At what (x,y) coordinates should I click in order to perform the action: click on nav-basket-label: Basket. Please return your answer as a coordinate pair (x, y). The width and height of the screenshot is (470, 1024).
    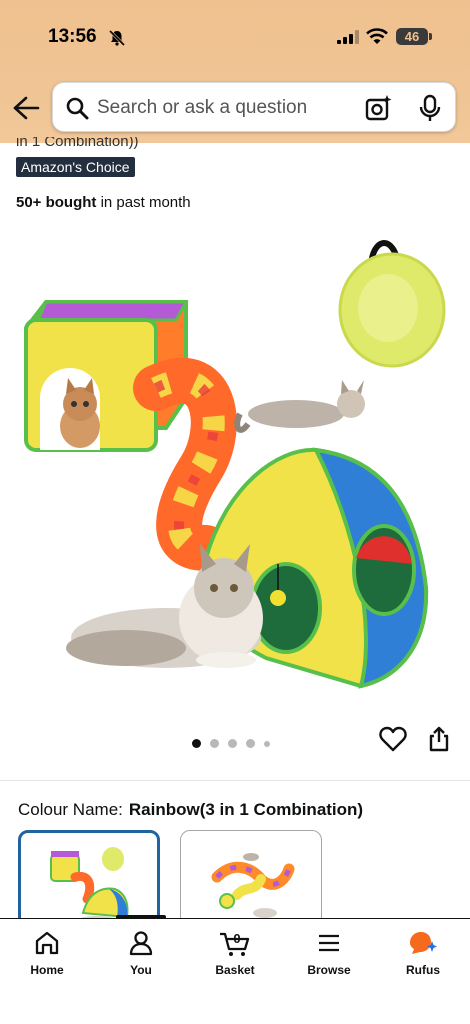
    Looking at the image, I should click on (235, 970).